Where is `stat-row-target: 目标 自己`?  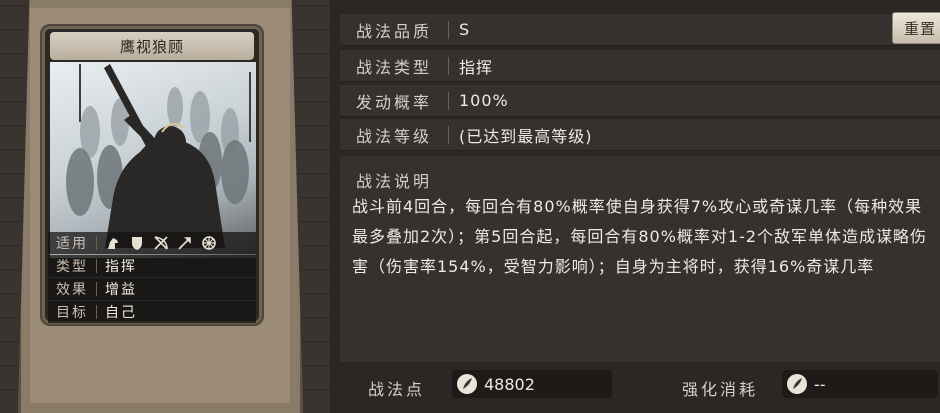 stat-row-target: 目标 自己 is located at coordinates (152, 312).